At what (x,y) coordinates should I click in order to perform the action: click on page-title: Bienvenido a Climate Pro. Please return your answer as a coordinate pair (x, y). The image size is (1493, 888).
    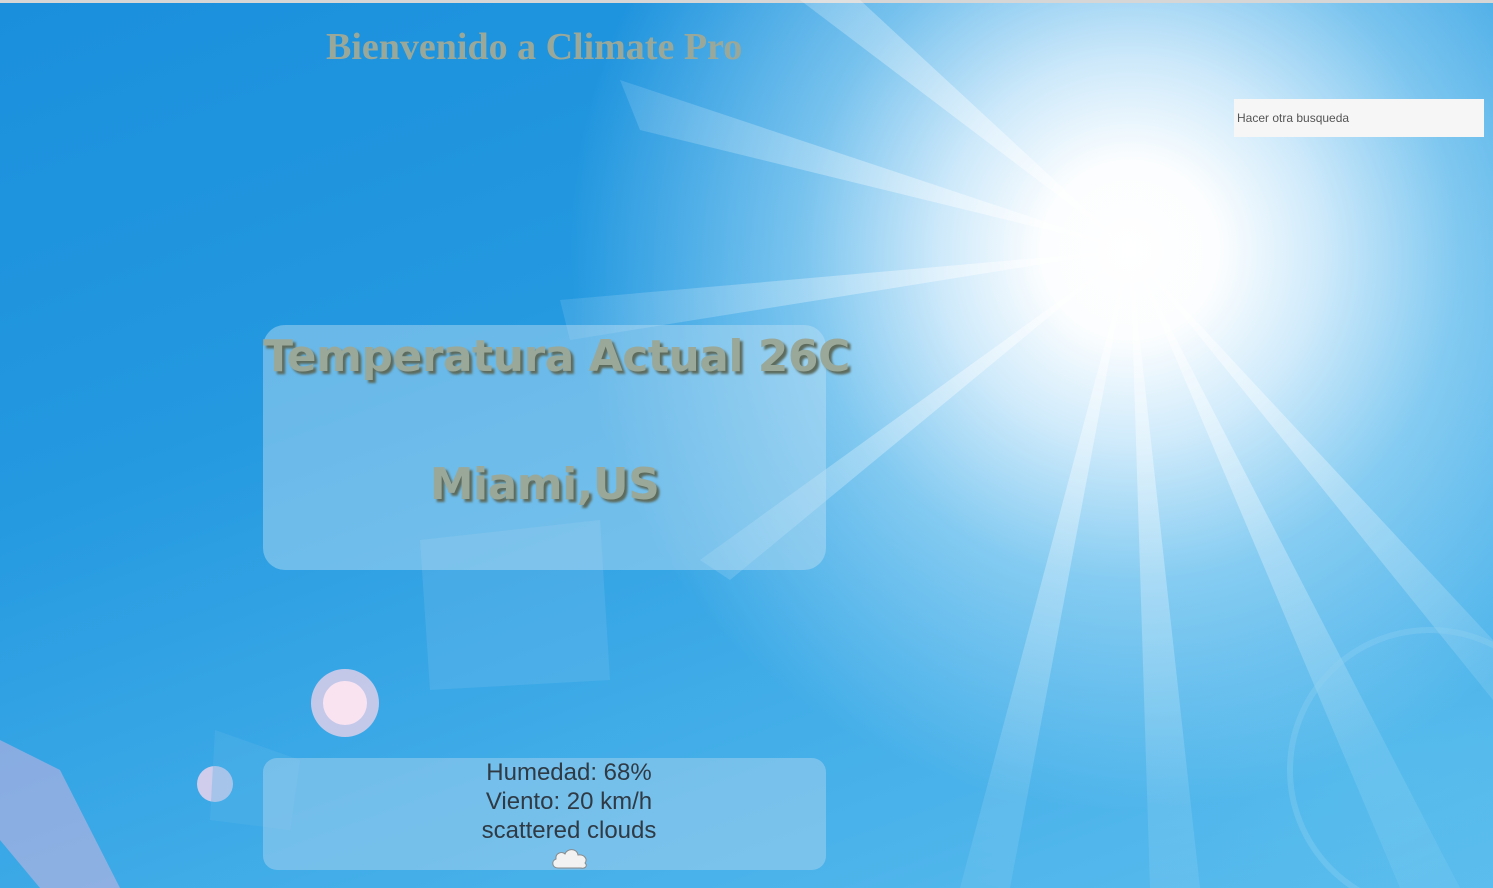
    Looking at the image, I should click on (534, 47).